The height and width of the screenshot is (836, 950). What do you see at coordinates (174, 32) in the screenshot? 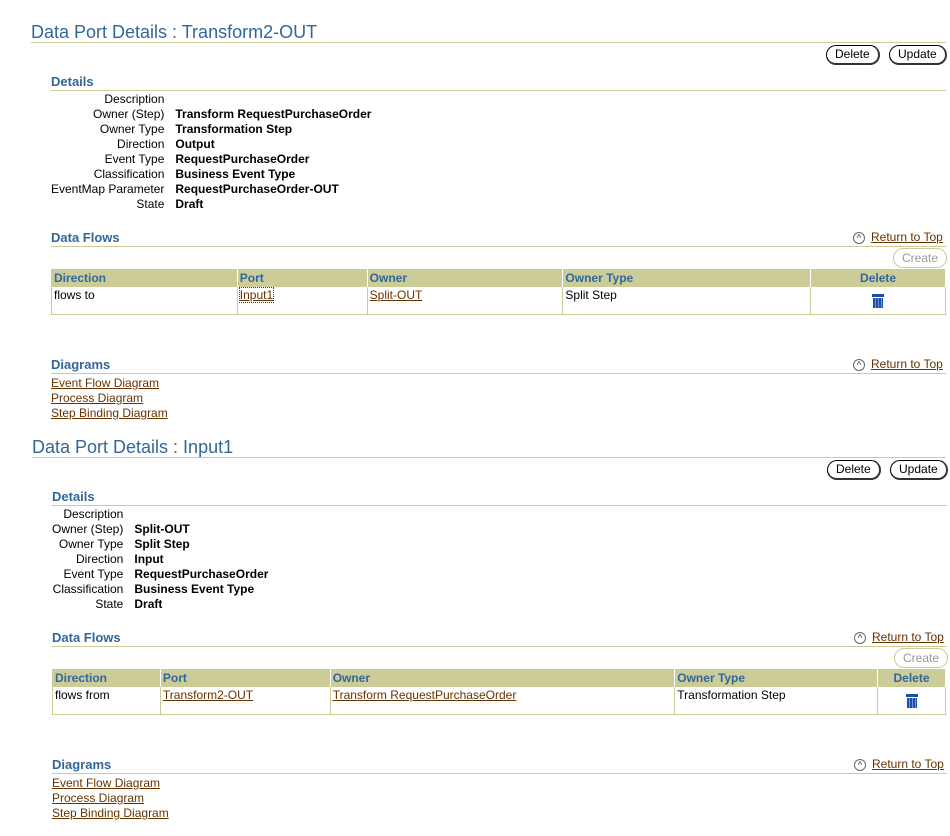
I see `page-title: Data Port Details : Transform2-OUT` at bounding box center [174, 32].